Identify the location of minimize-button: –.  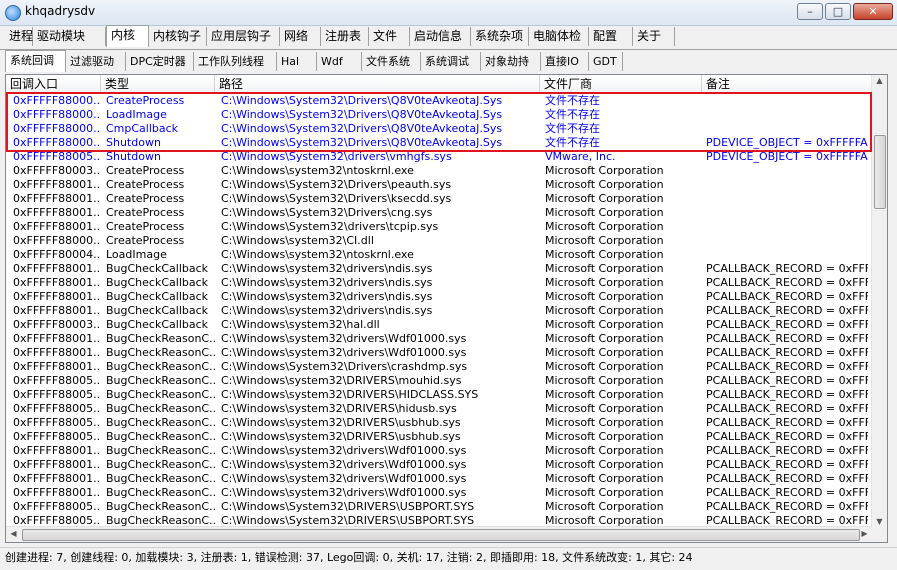
(810, 11).